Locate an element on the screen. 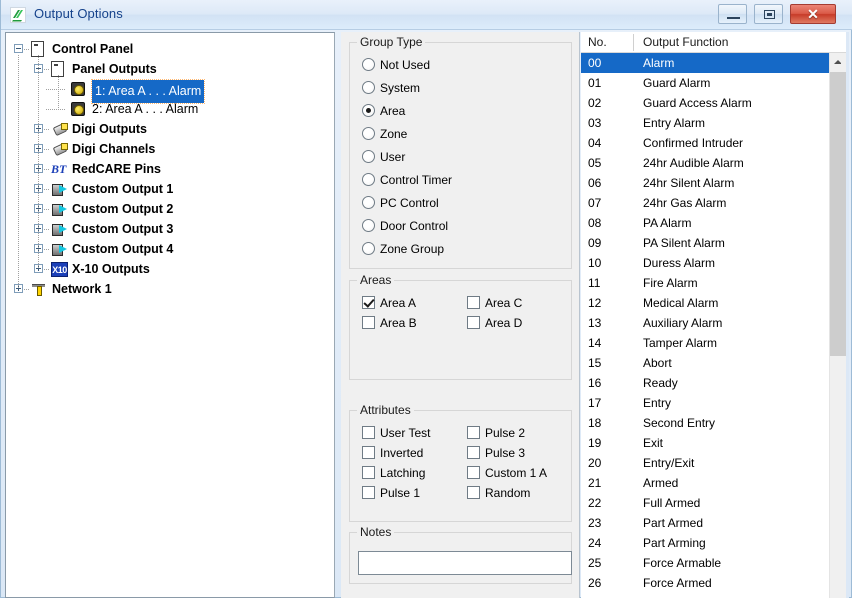  radio-label: Zone is located at coordinates (394, 134).